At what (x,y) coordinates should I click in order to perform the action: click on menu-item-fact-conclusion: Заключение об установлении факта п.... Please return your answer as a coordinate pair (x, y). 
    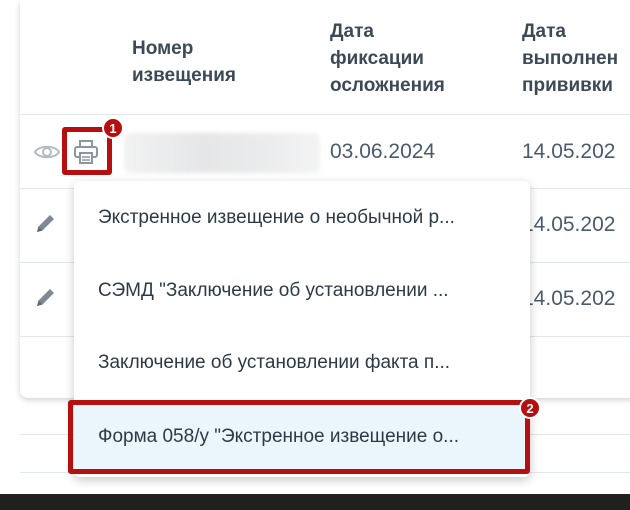
    Looking at the image, I should click on (302, 363).